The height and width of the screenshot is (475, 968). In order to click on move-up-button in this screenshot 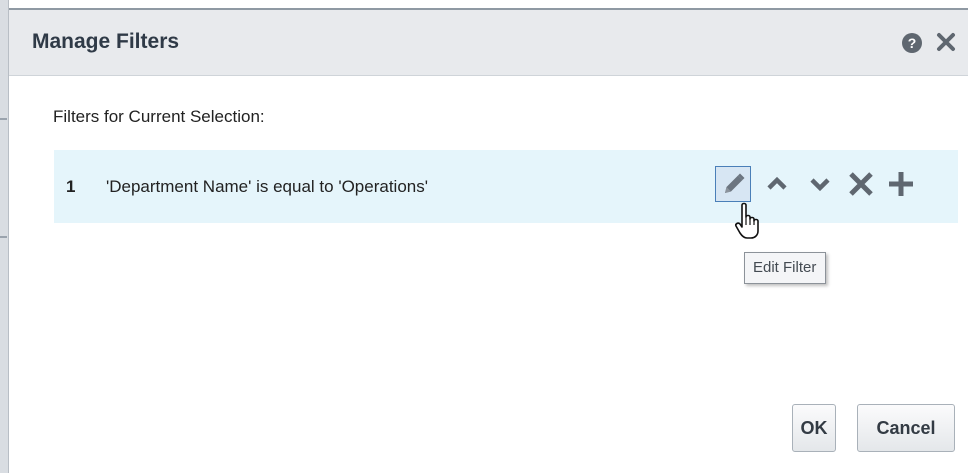, I will do `click(777, 184)`.